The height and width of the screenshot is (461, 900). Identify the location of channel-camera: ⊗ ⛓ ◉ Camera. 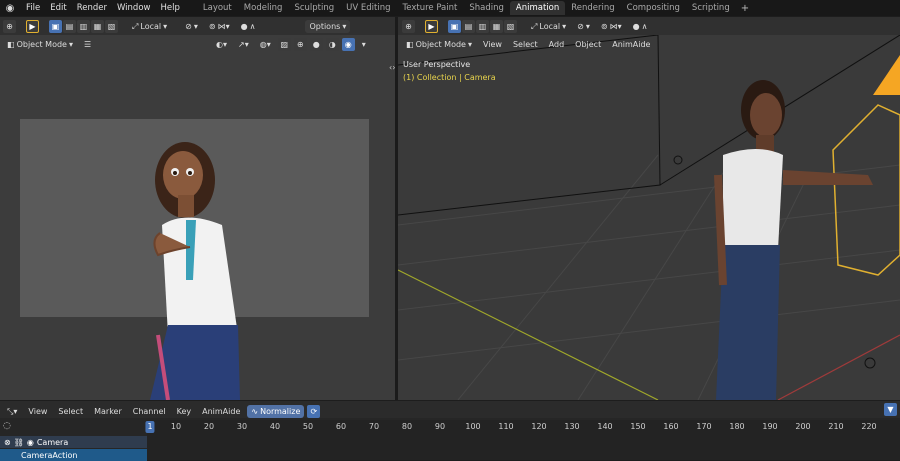
(73, 442).